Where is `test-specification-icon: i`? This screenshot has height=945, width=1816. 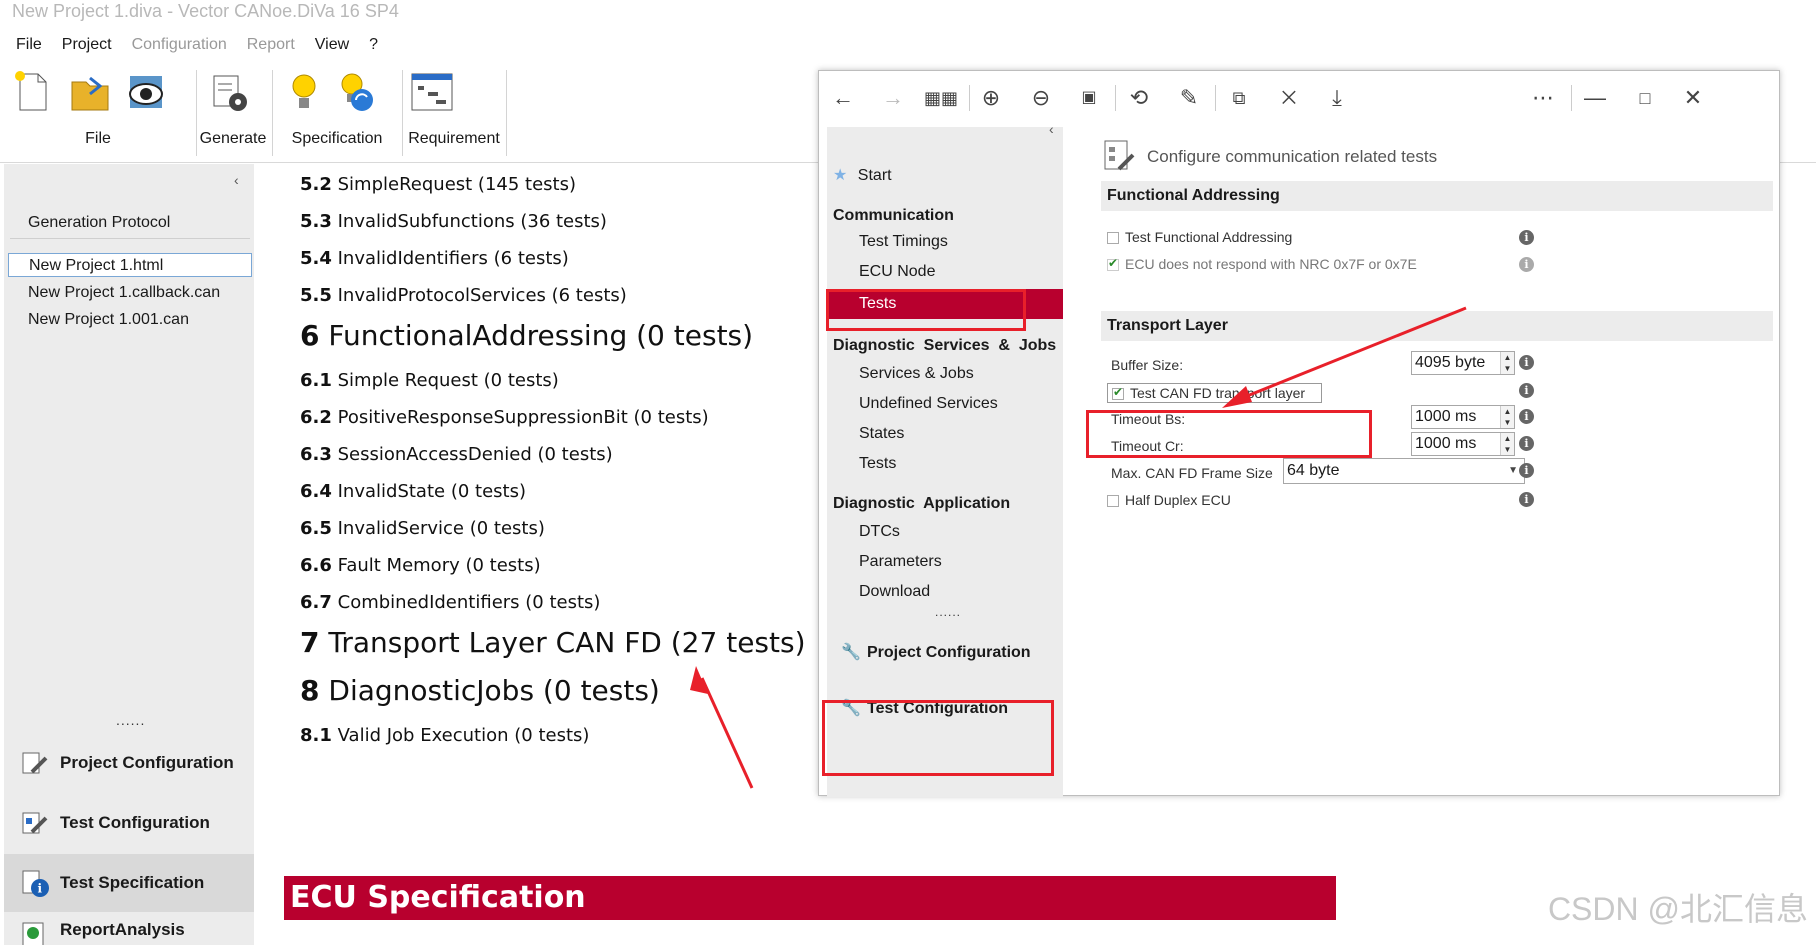
test-specification-icon: i is located at coordinates (35, 883).